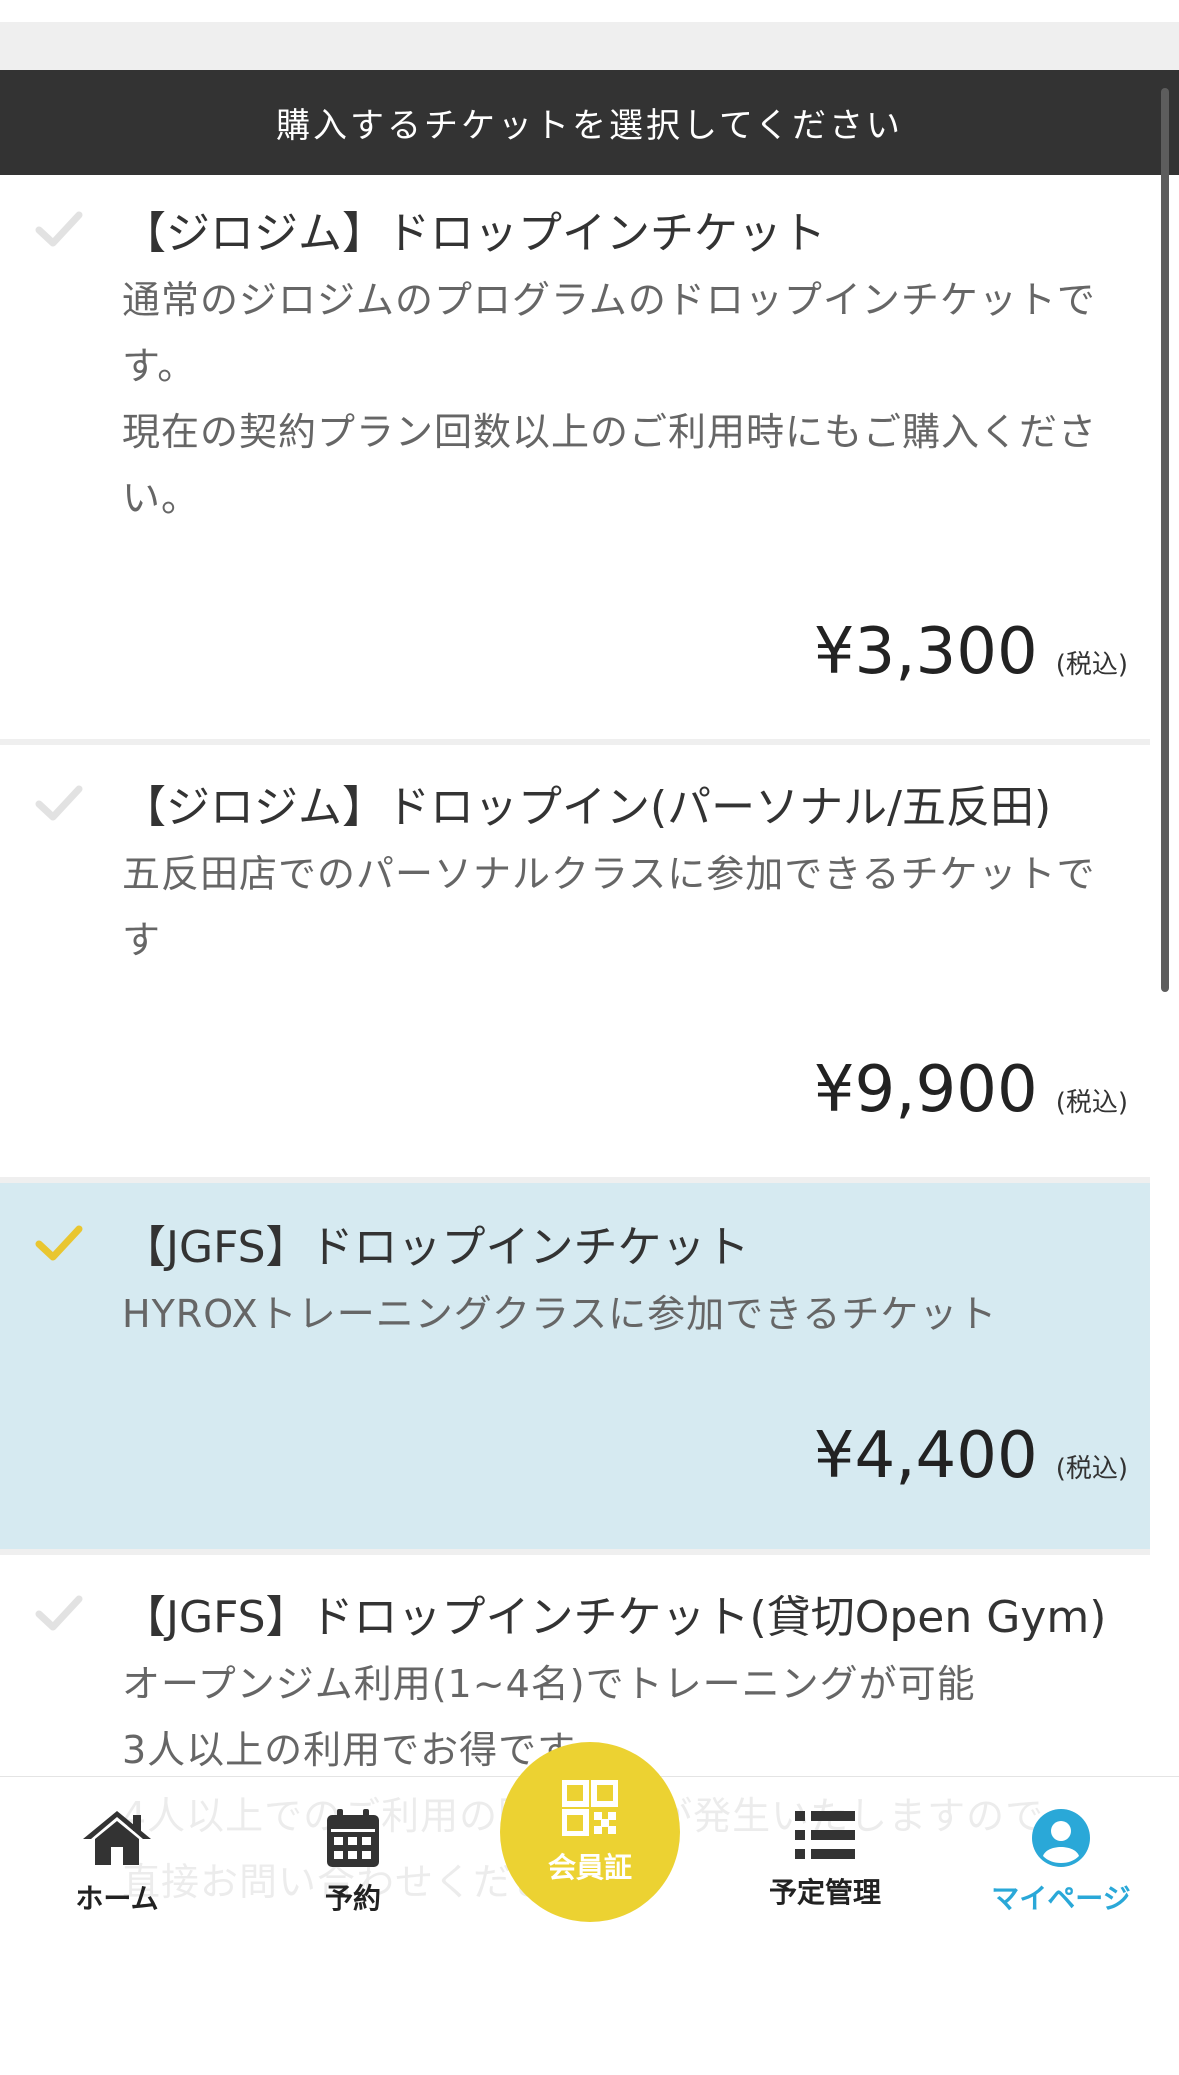 The height and width of the screenshot is (2075, 1179). I want to click on home-icon, so click(117, 1838).